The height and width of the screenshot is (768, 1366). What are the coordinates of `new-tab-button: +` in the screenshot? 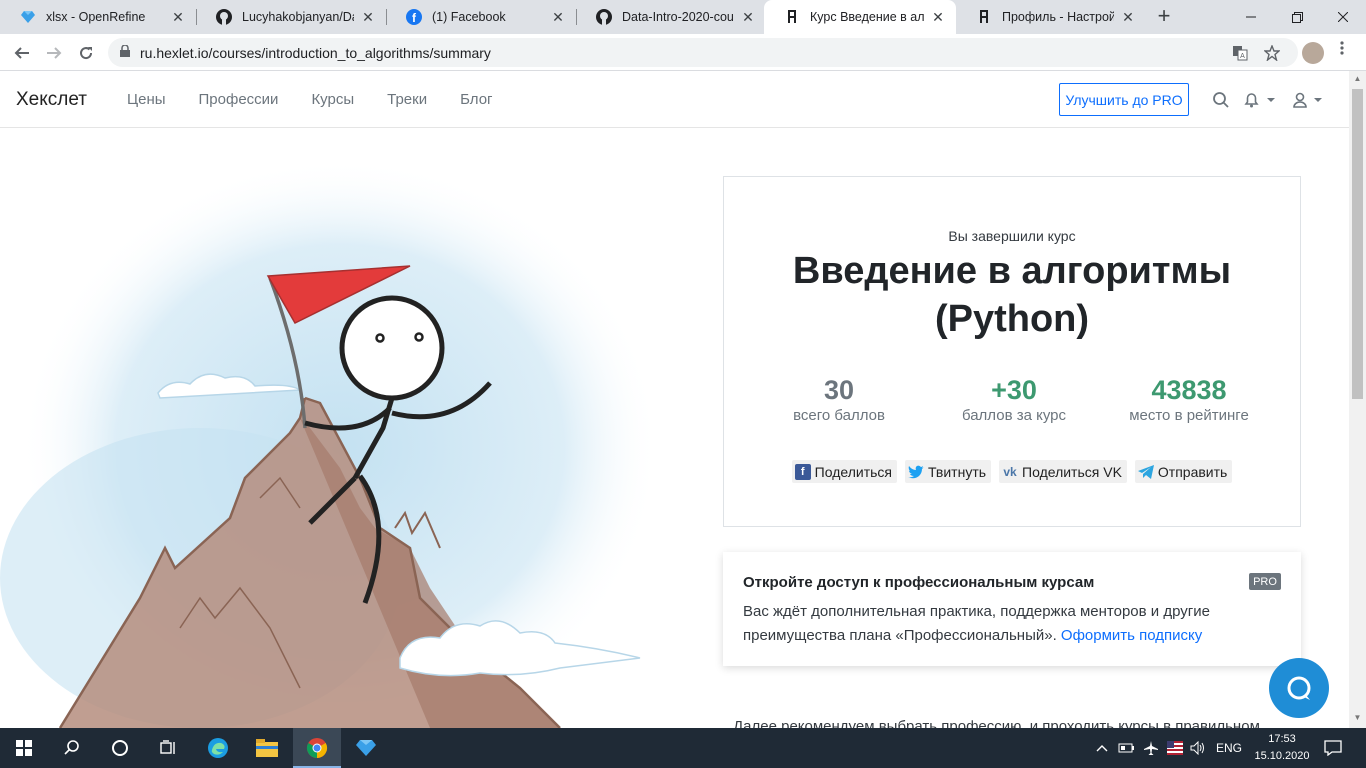 It's located at (1164, 17).